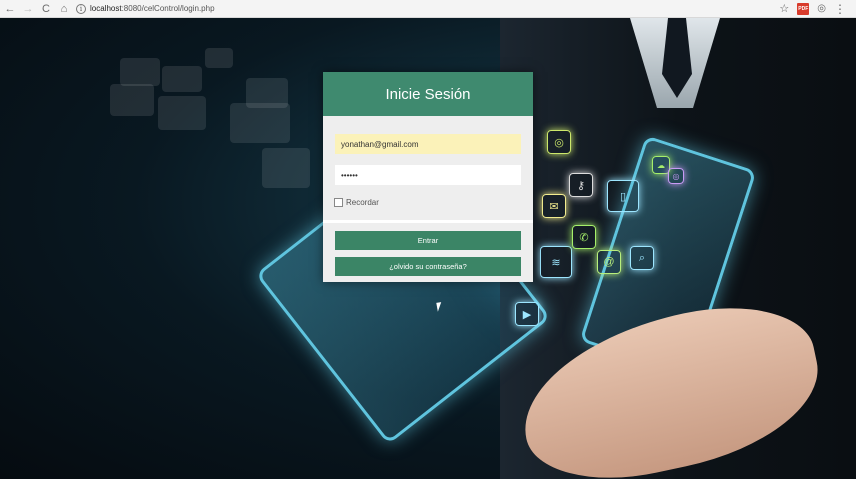 This screenshot has height=479, width=856. What do you see at coordinates (812, 8) in the screenshot?
I see `toolbar-extensions: ☆ PDF ◎ ⋮` at bounding box center [812, 8].